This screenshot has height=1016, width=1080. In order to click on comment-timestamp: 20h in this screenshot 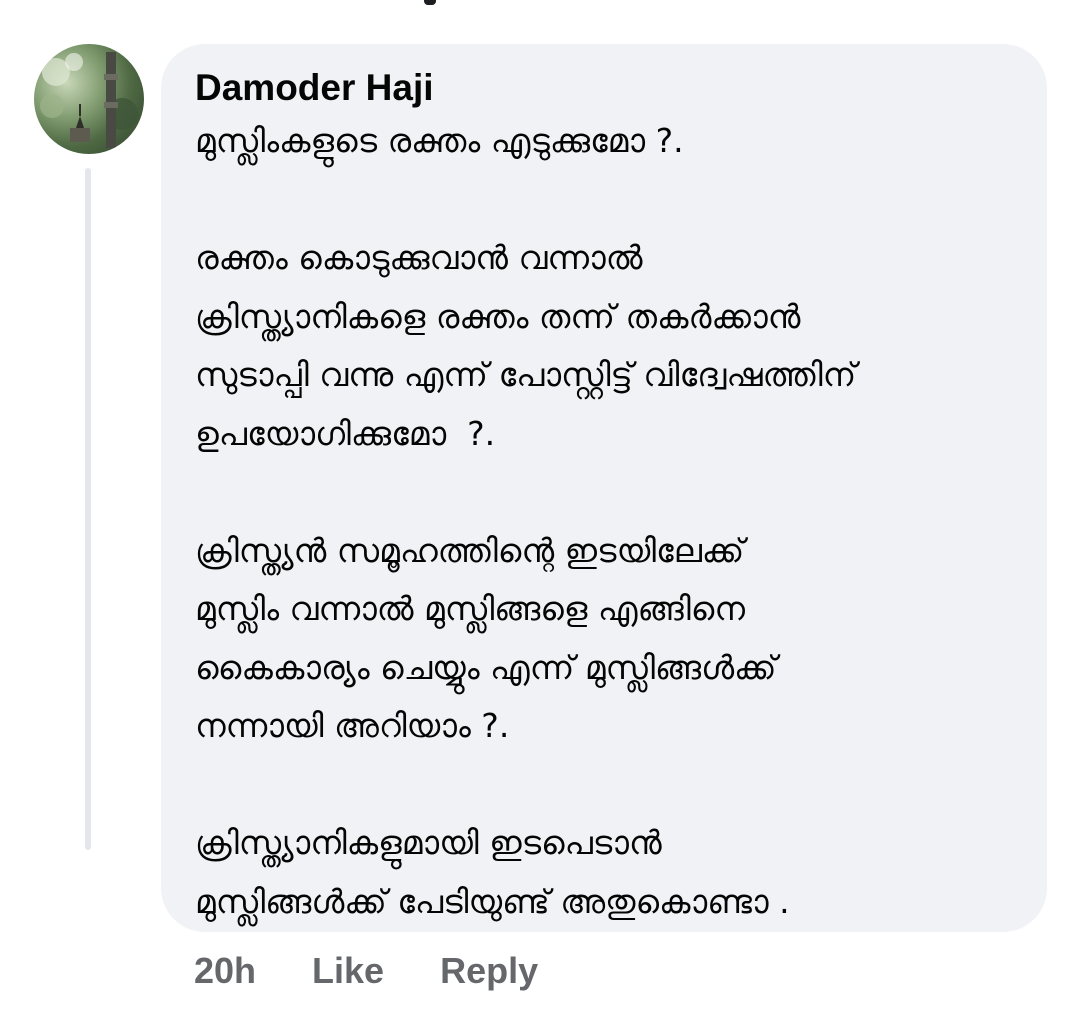, I will do `click(225, 971)`.